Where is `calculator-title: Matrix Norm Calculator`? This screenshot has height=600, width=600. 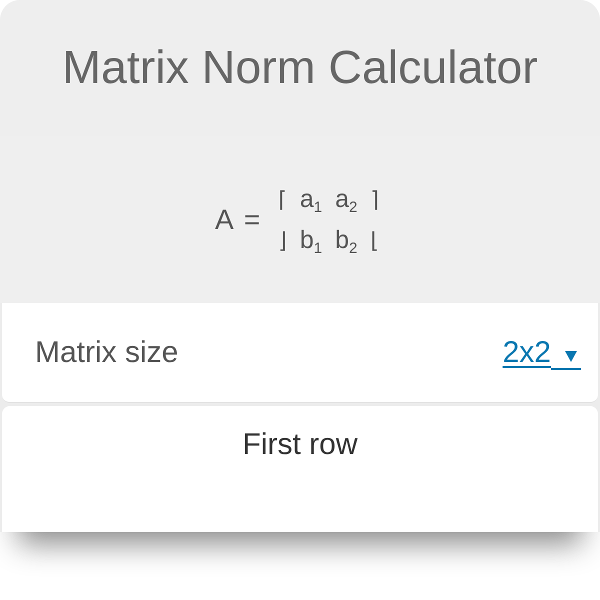
calculator-title: Matrix Norm Calculator is located at coordinates (300, 67).